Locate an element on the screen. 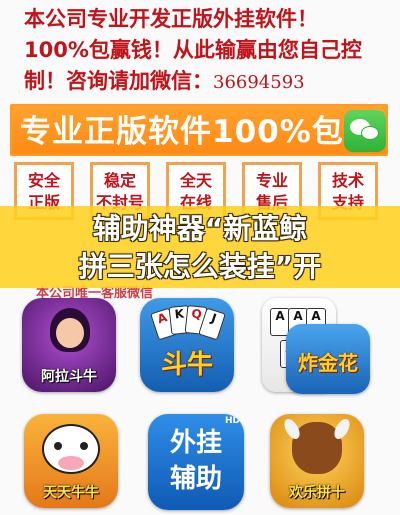 This screenshot has height=515, width=400. app-label: 欢乐拼十 is located at coordinates (317, 493).